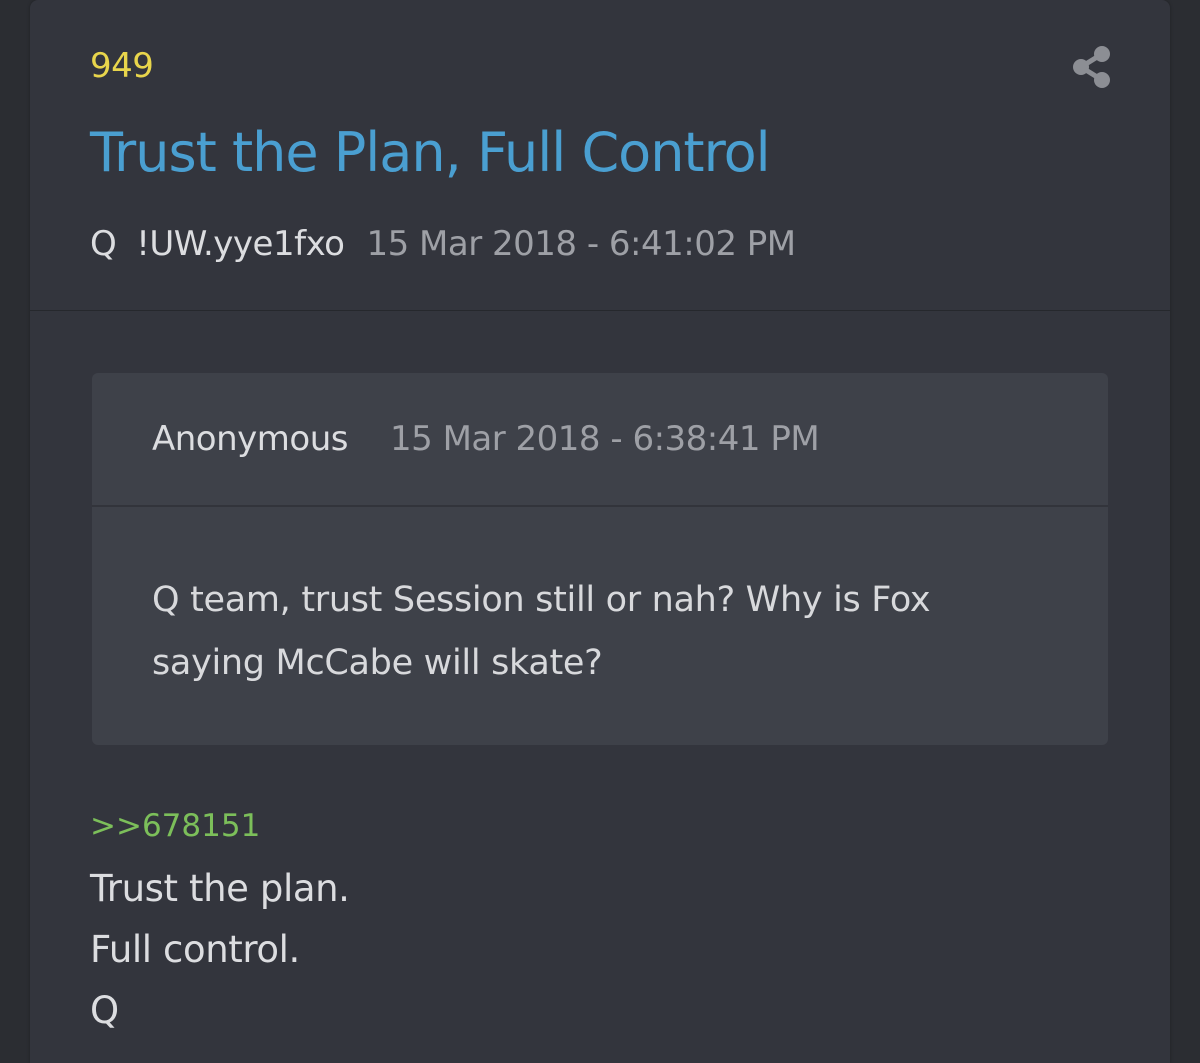 This screenshot has width=1200, height=1063. I want to click on post-title: Trust the Plan, Full Control, so click(430, 152).